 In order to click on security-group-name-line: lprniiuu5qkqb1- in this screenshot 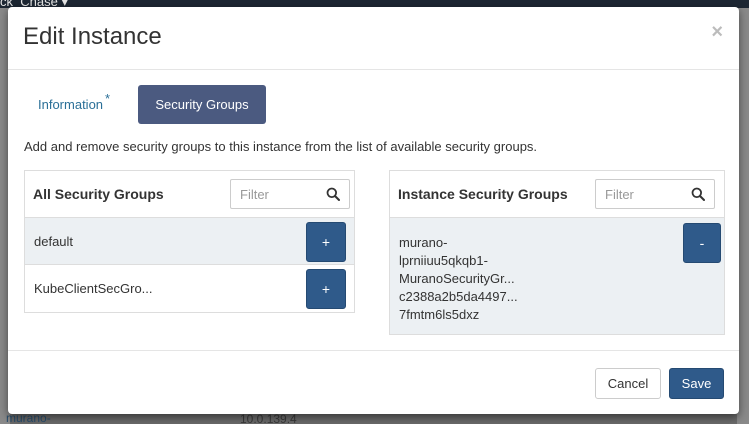, I will do `click(443, 260)`.